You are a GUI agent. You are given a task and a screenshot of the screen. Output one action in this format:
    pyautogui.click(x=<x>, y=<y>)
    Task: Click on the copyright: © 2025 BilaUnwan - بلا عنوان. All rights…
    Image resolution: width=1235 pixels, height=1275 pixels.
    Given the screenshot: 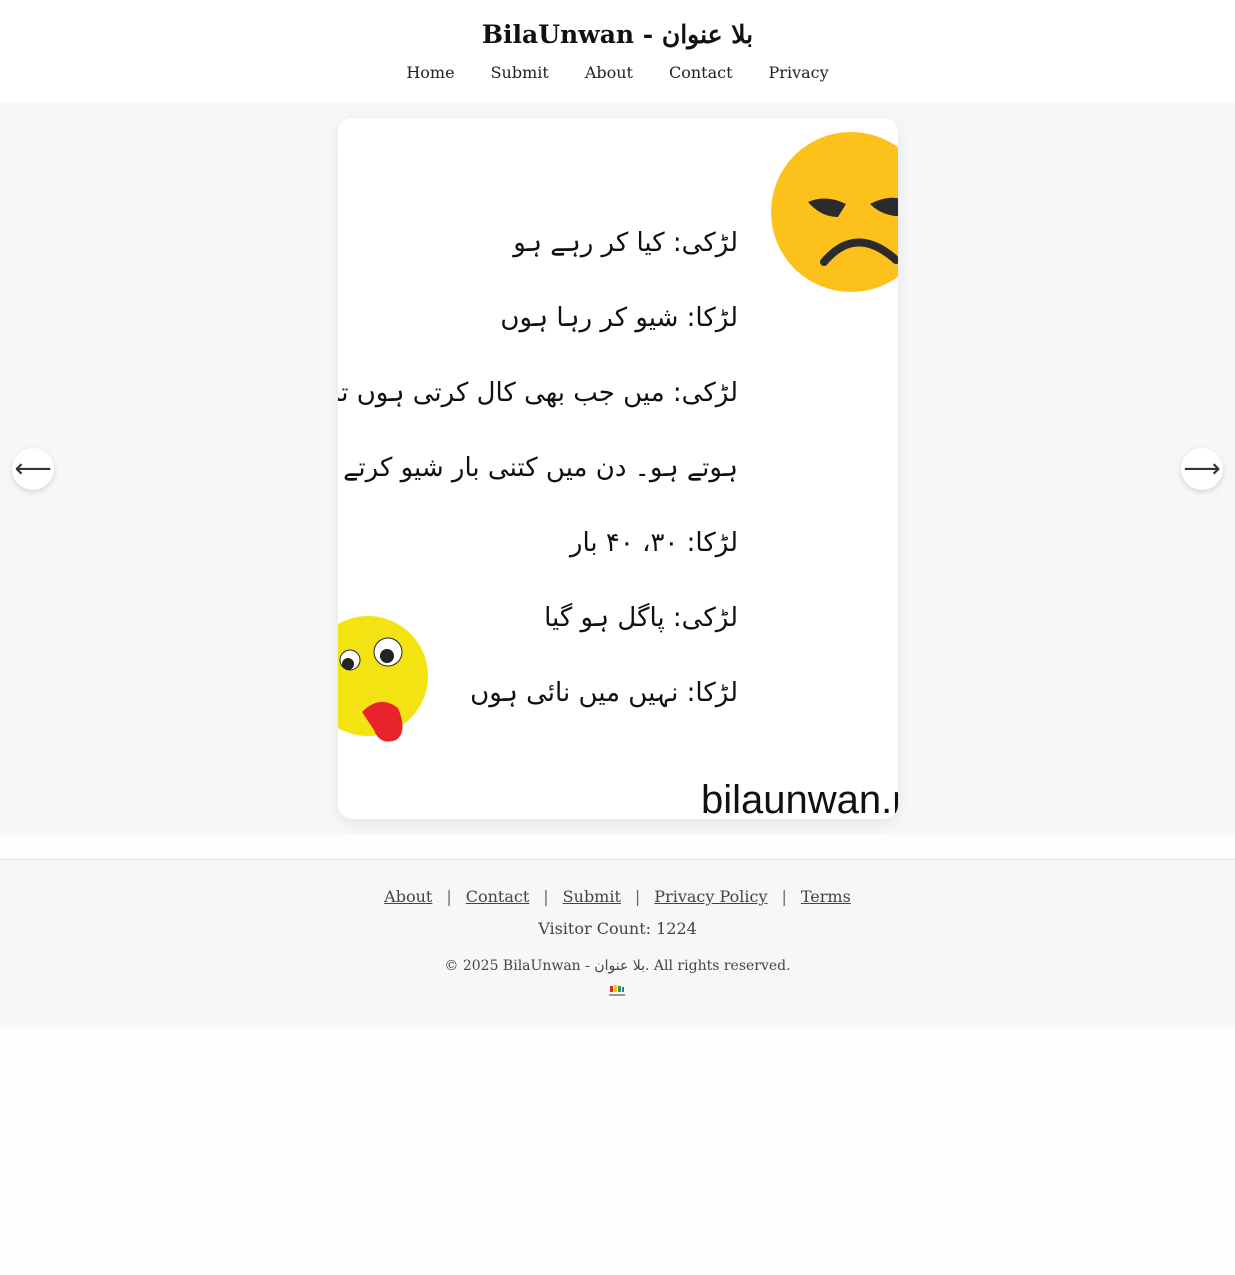 What is the action you would take?
    pyautogui.click(x=617, y=966)
    